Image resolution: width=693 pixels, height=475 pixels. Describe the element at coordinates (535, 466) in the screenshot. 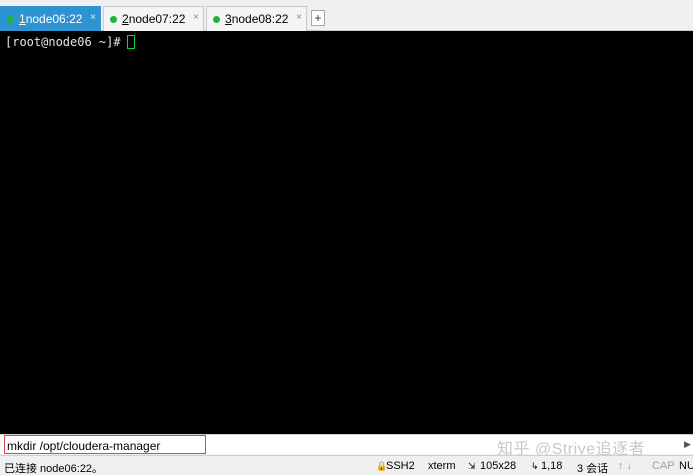

I see `cursor-position-icon: ↳` at that location.